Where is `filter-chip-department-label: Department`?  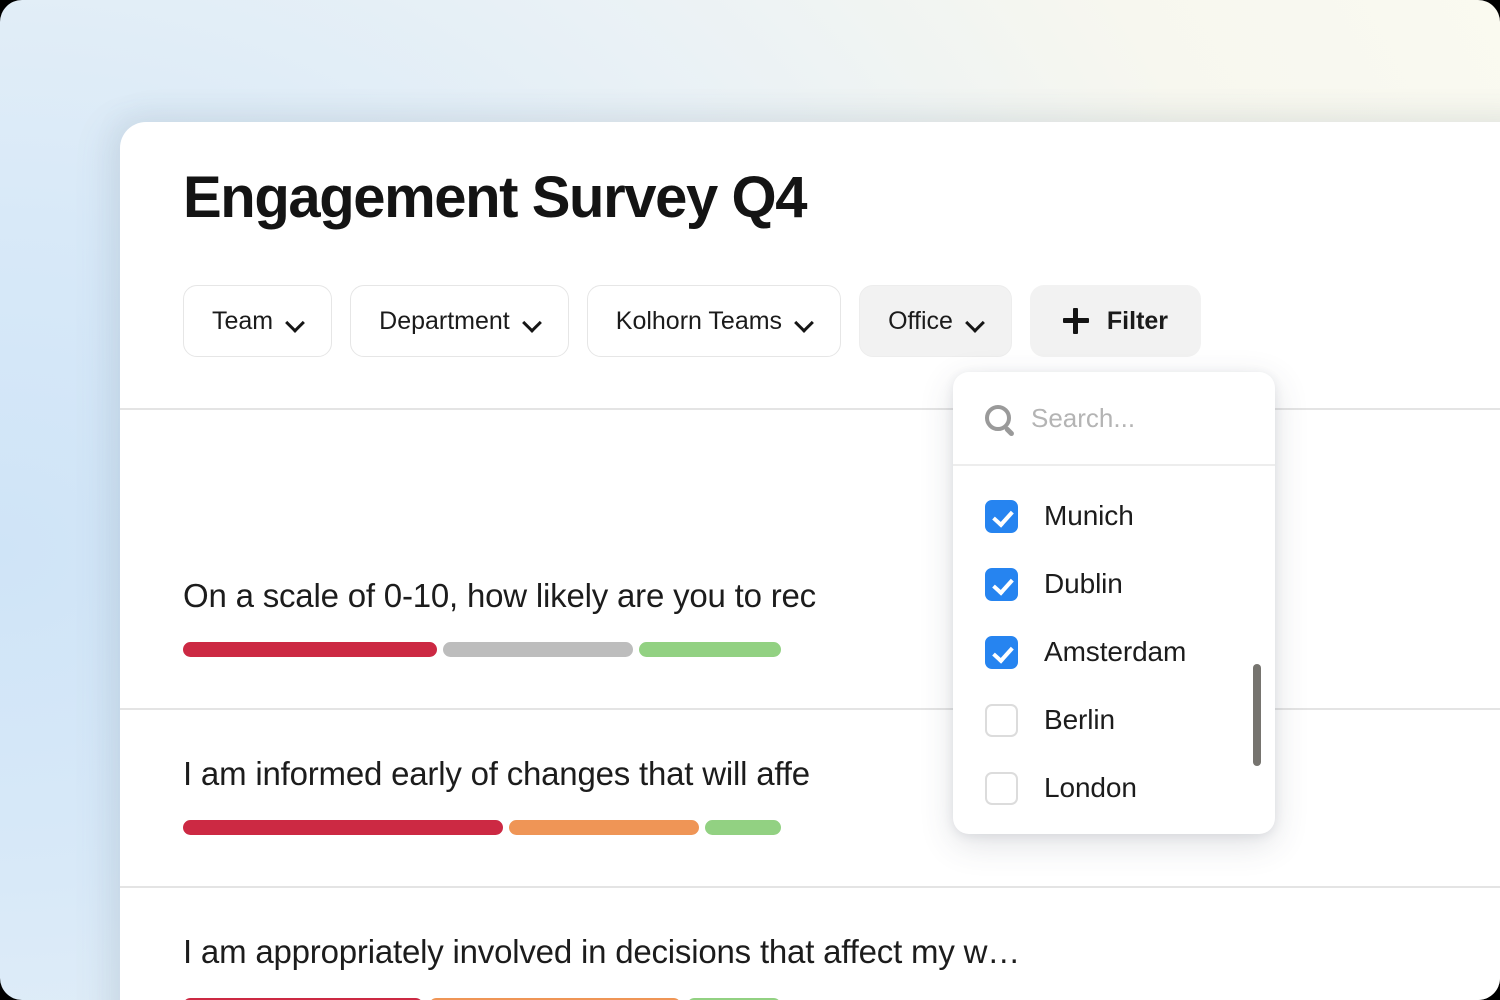 filter-chip-department-label: Department is located at coordinates (444, 320).